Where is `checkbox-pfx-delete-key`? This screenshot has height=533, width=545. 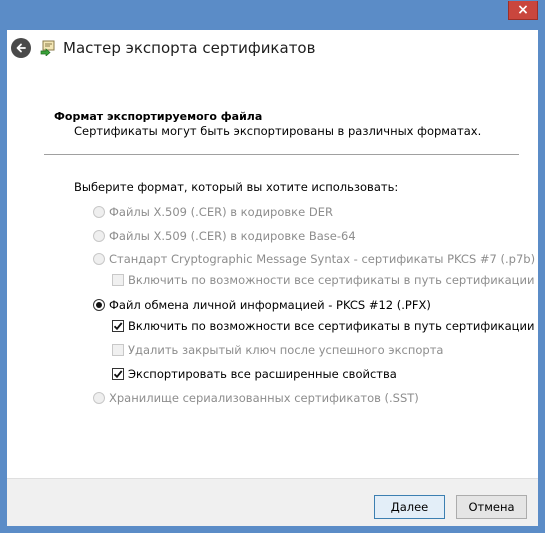
checkbox-pfx-delete-key is located at coordinates (118, 350).